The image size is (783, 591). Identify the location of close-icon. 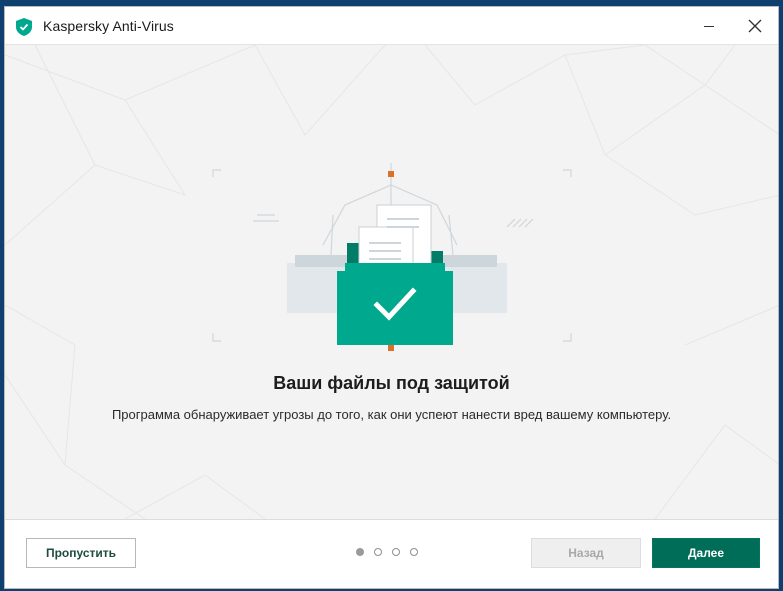
(755, 26).